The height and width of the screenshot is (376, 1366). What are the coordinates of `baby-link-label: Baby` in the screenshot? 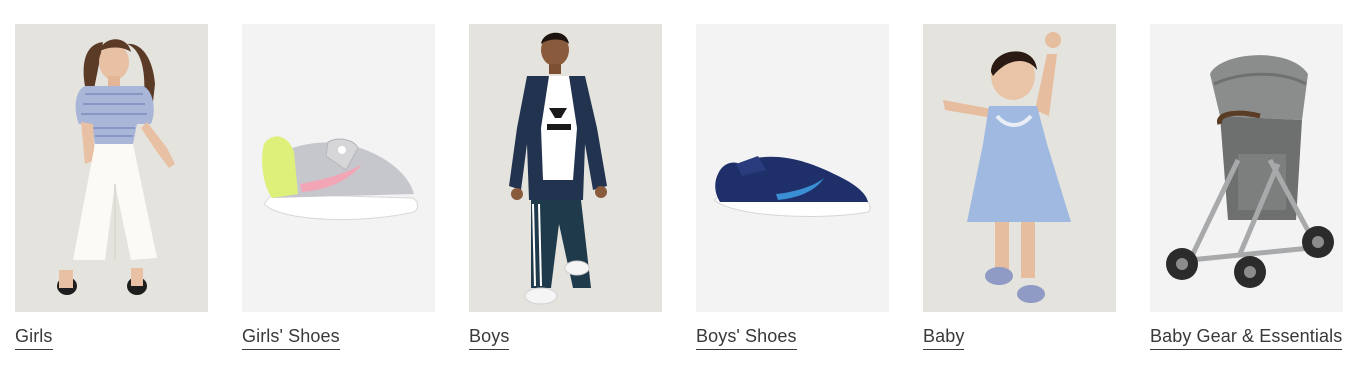 It's located at (944, 337).